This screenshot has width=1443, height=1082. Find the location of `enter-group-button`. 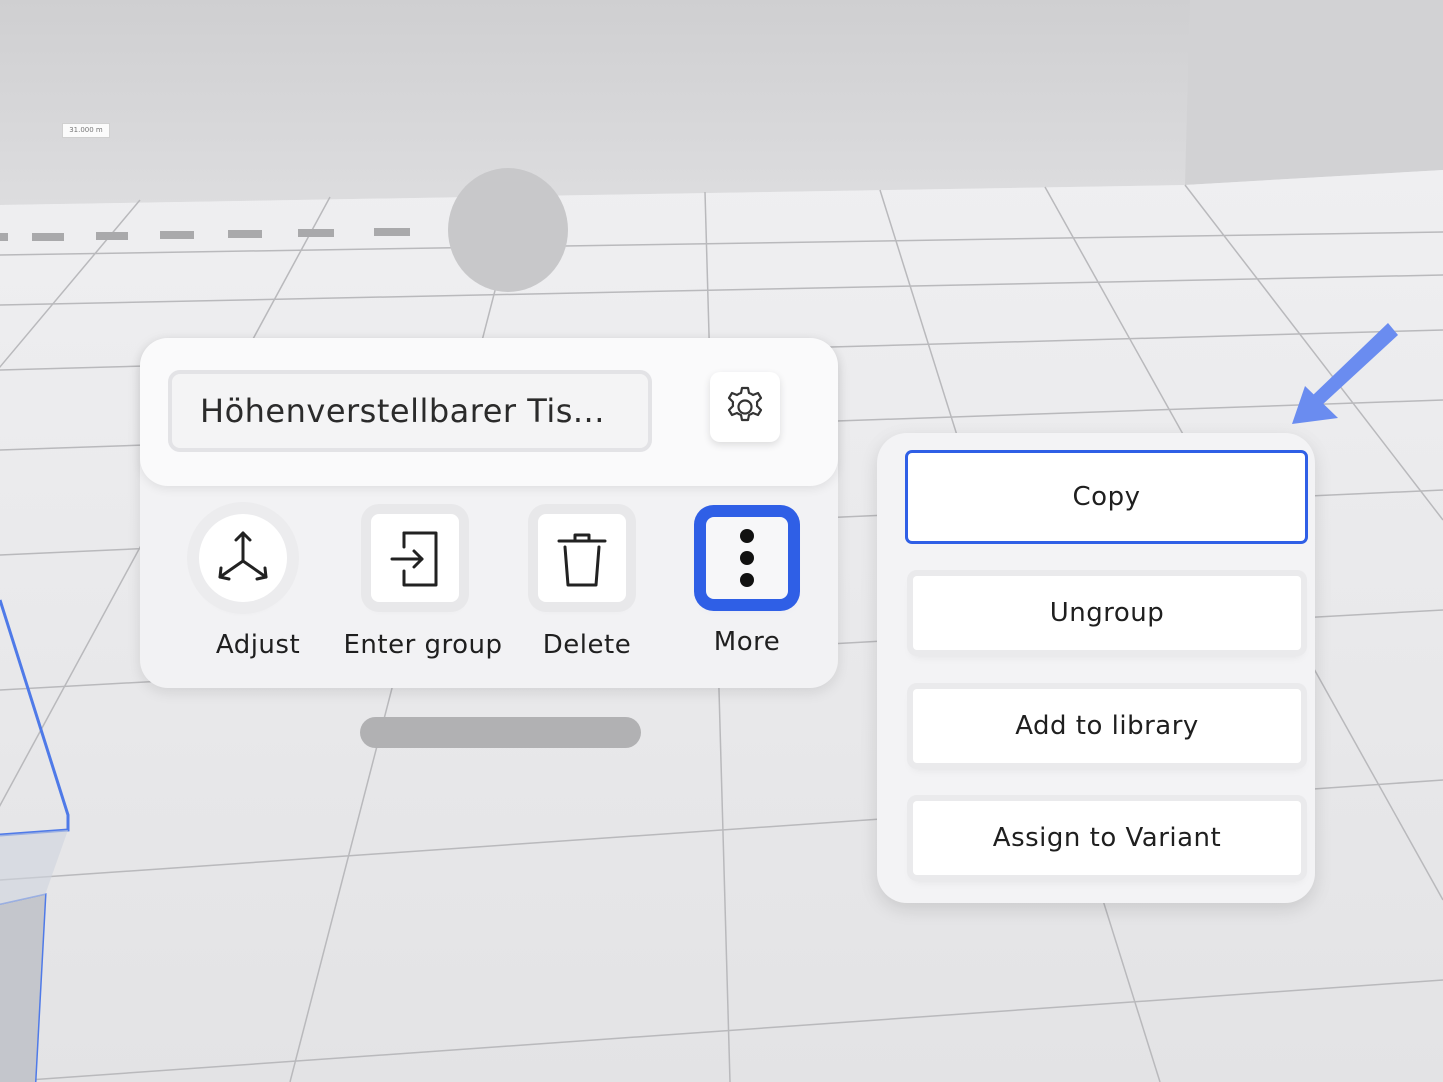

enter-group-button is located at coordinates (415, 558).